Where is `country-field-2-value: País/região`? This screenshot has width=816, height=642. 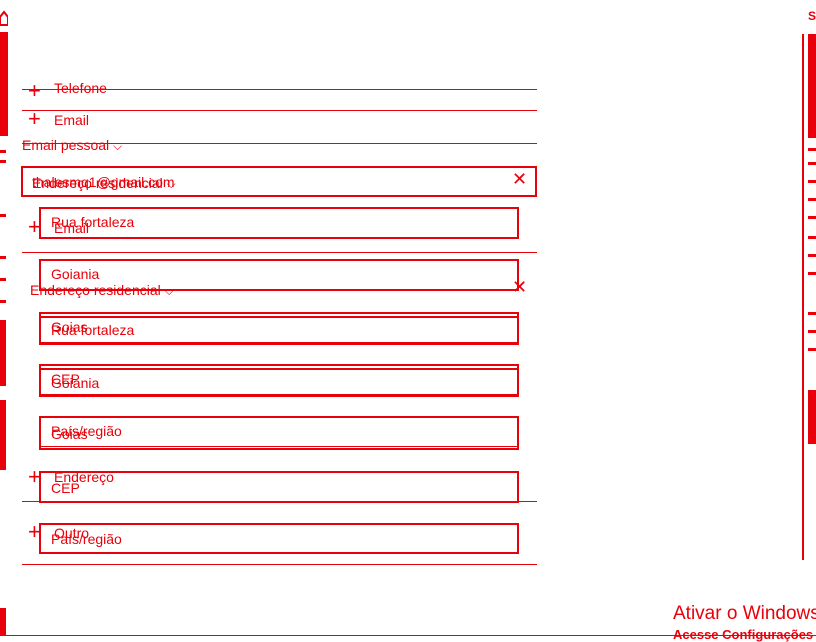
country-field-2-value: País/região is located at coordinates (86, 539).